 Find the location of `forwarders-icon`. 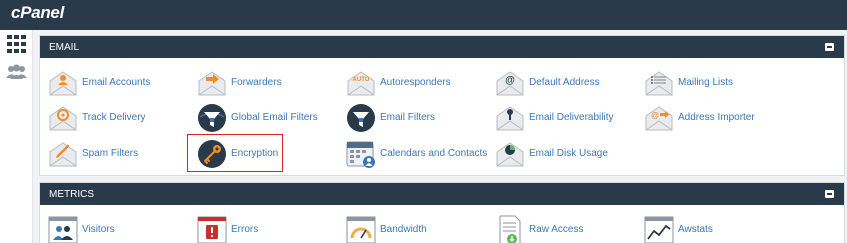

forwarders-icon is located at coordinates (212, 83).